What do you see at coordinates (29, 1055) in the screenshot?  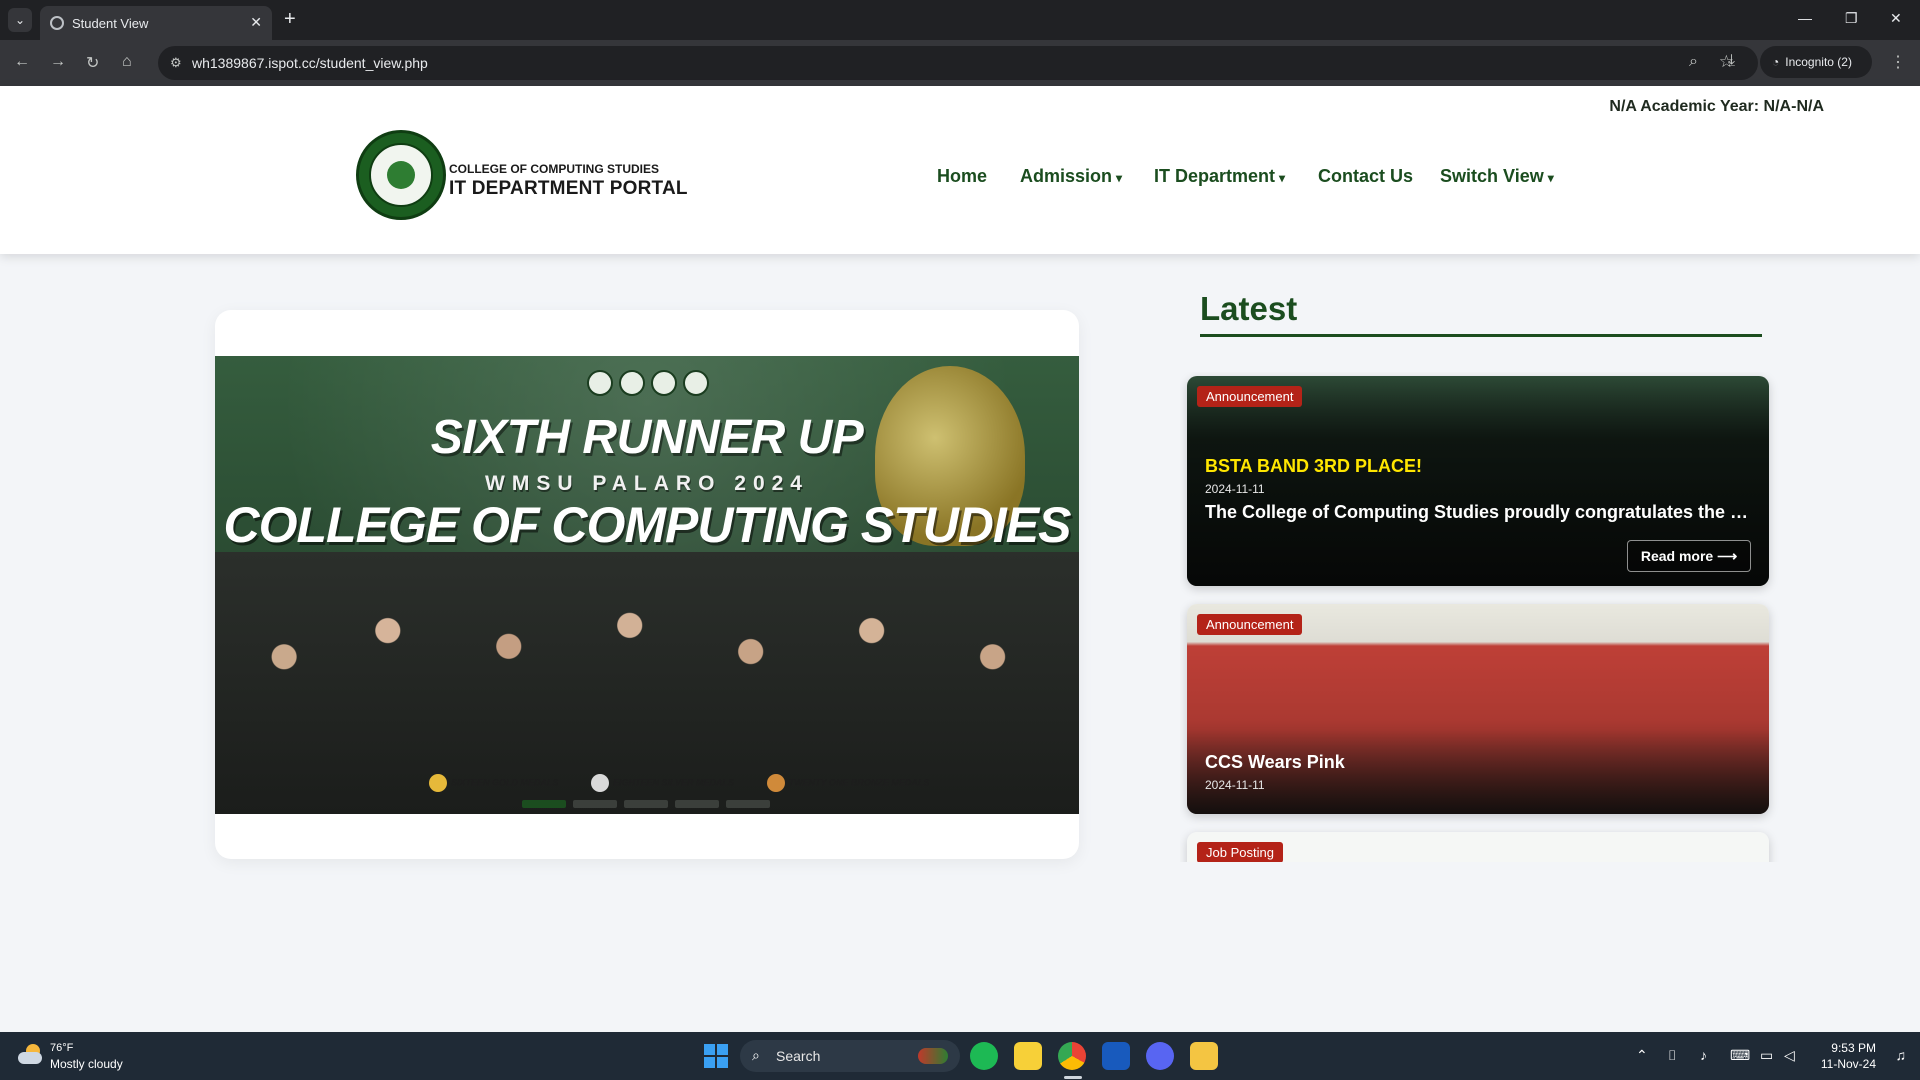 I see `weather-icon` at bounding box center [29, 1055].